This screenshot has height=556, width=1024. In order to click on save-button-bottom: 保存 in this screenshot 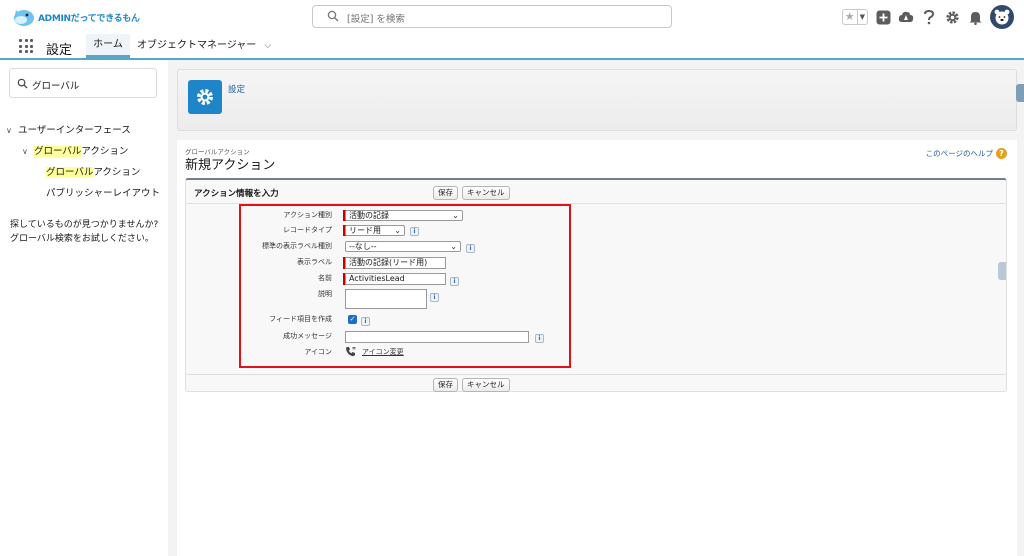, I will do `click(445, 385)`.